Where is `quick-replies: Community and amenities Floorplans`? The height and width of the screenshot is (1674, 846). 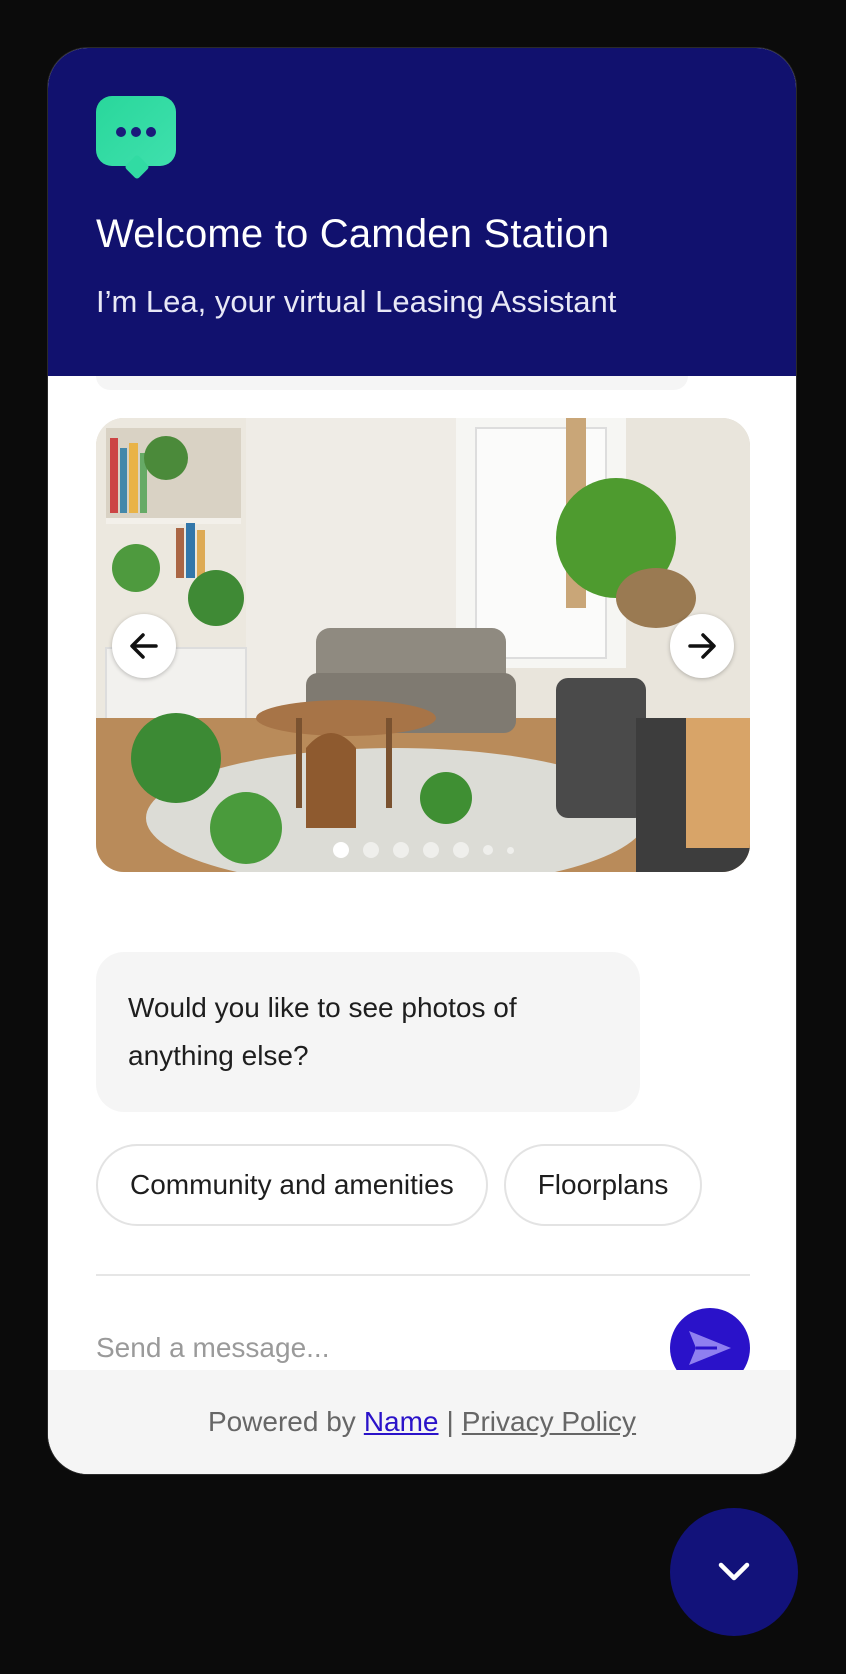
quick-replies: Community and amenities Floorplans is located at coordinates (399, 1185).